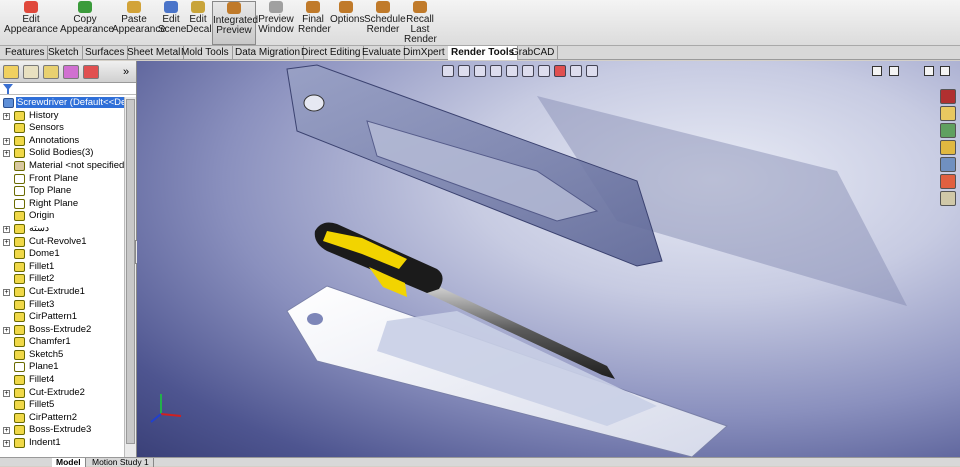 The width and height of the screenshot is (960, 467). Describe the element at coordinates (19, 216) in the screenshot. I see `origin-icon` at that location.